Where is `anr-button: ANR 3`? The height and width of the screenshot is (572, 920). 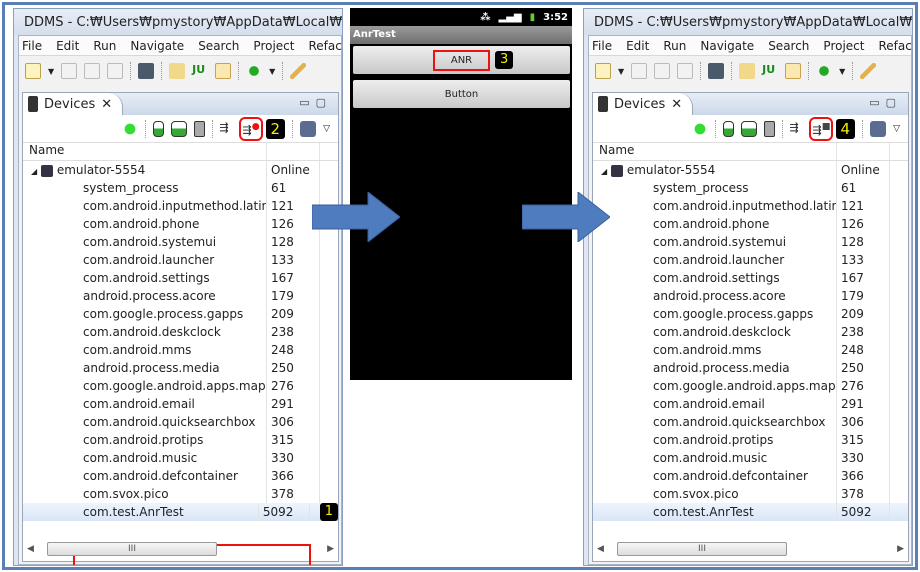
anr-button: ANR 3 is located at coordinates (461, 60).